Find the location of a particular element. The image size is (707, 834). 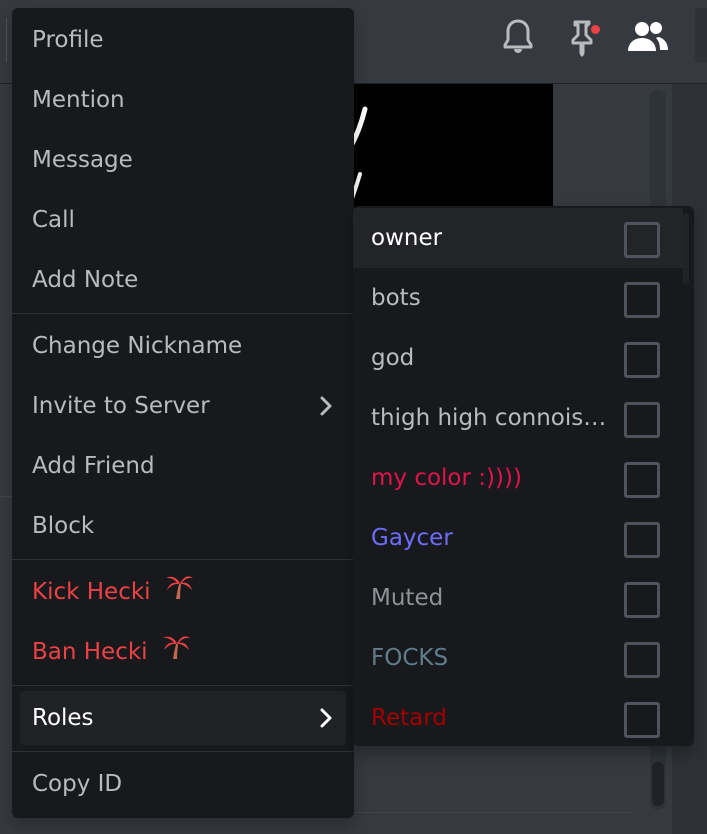

menu-item-label: Block is located at coordinates (63, 526).